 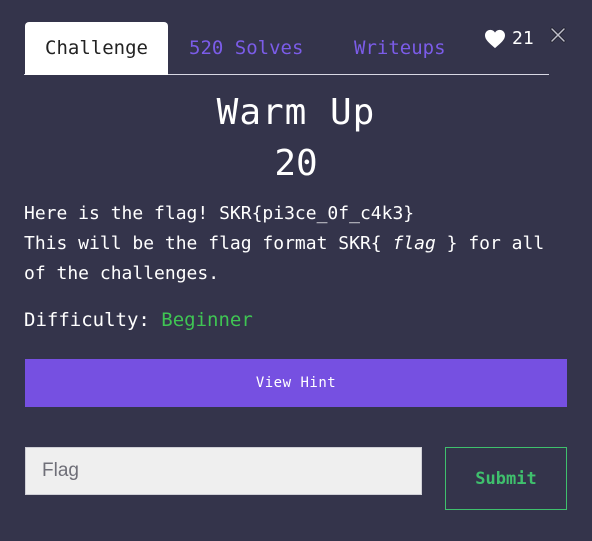 I want to click on challenge-points: 20, so click(x=296, y=163).